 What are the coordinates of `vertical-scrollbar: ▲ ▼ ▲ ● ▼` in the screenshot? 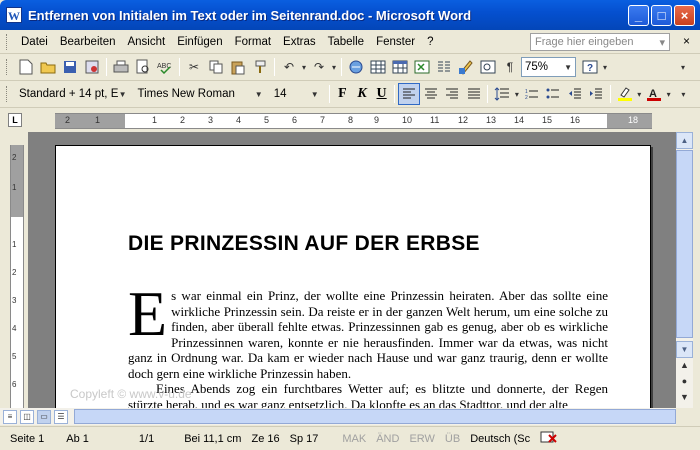 It's located at (684, 270).